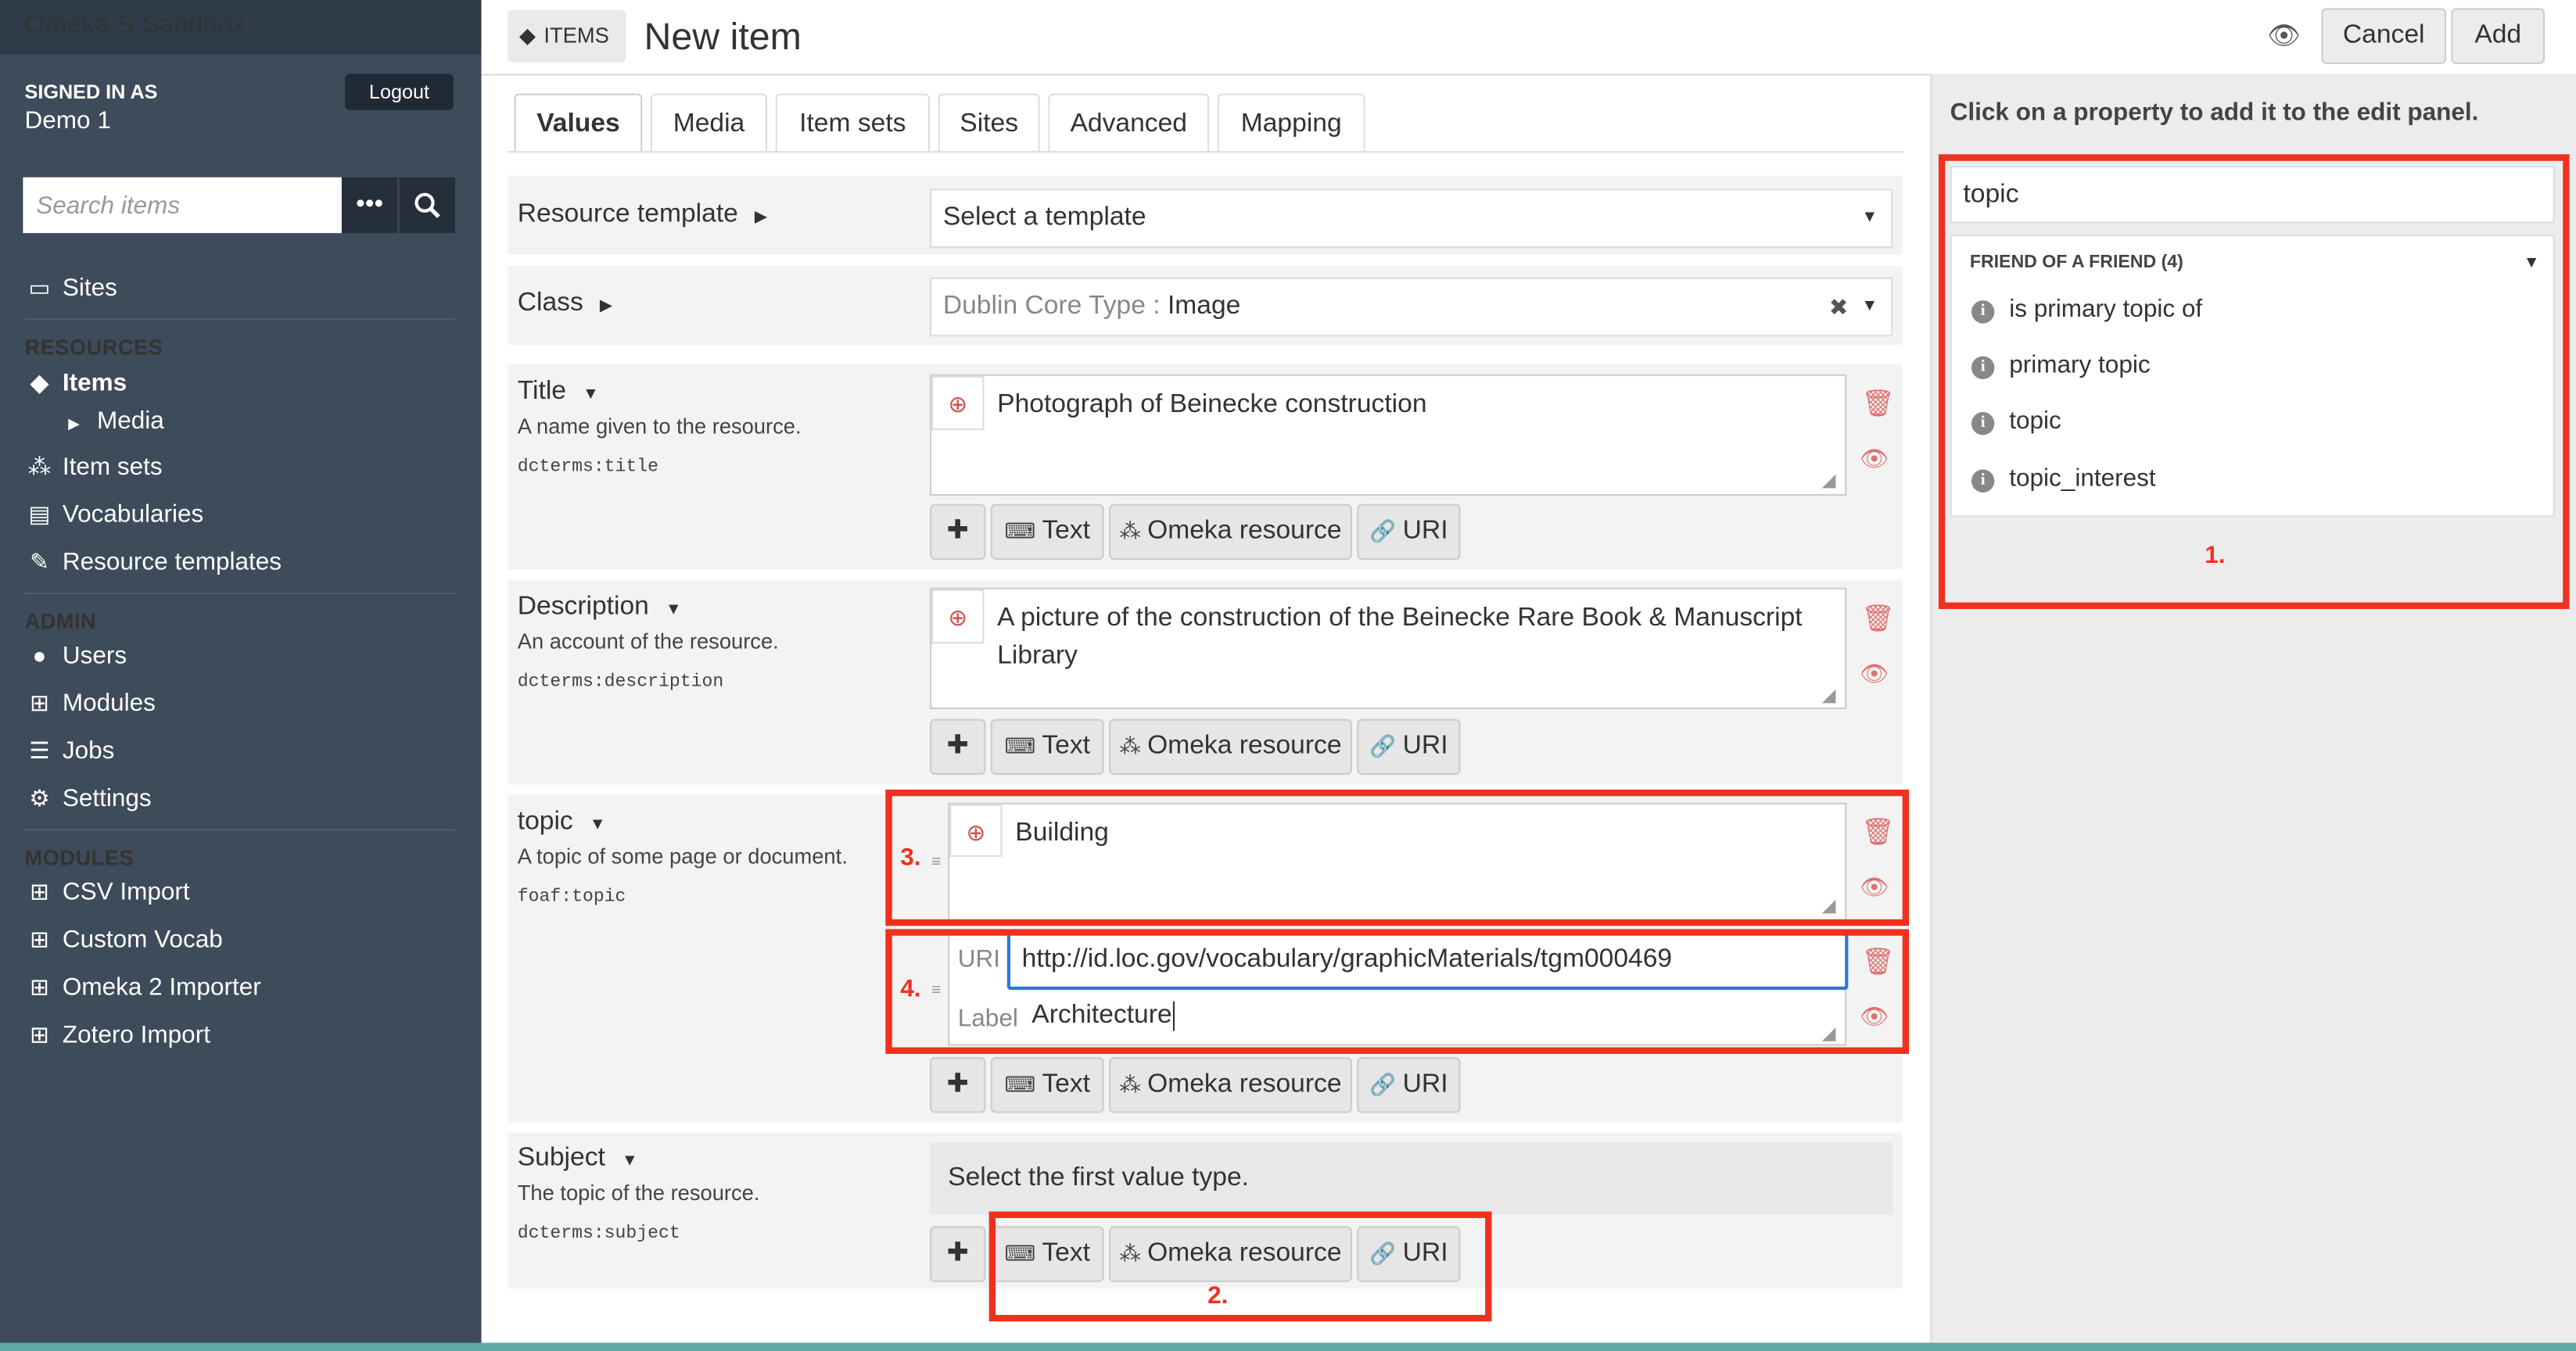 The width and height of the screenshot is (2576, 1351). I want to click on sidebar-item-omeka2-importer: ⊞ Omeka 2 Importer, so click(143, 987).